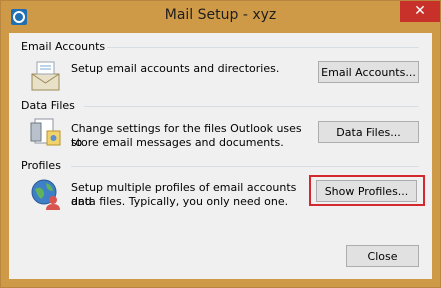 Image resolution: width=441 pixels, height=288 pixels. What do you see at coordinates (63, 46) in the screenshot?
I see `email-accounts-group-label: Email Accounts` at bounding box center [63, 46].